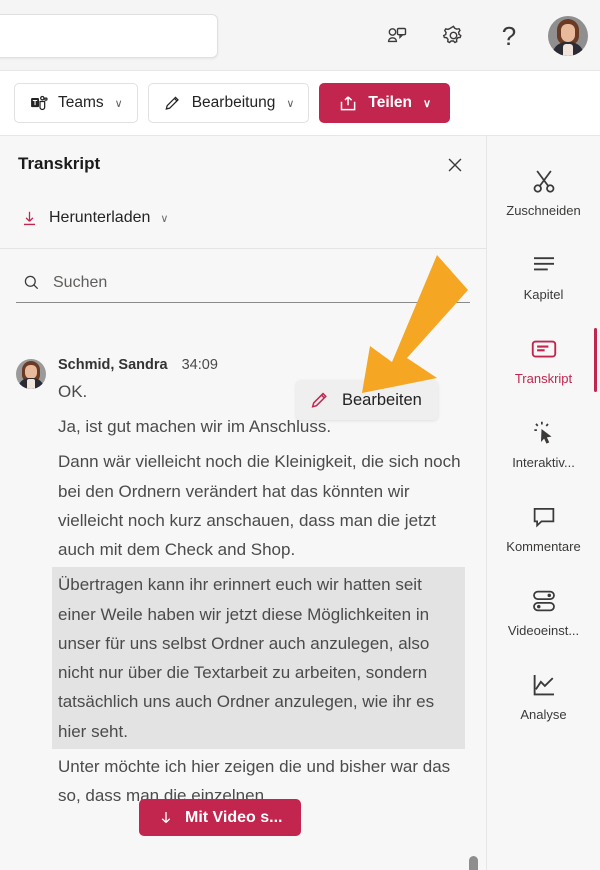  Describe the element at coordinates (261, 365) in the screenshot. I see `transcript-entry-meta: Schmid, Sandra 34:09` at that location.